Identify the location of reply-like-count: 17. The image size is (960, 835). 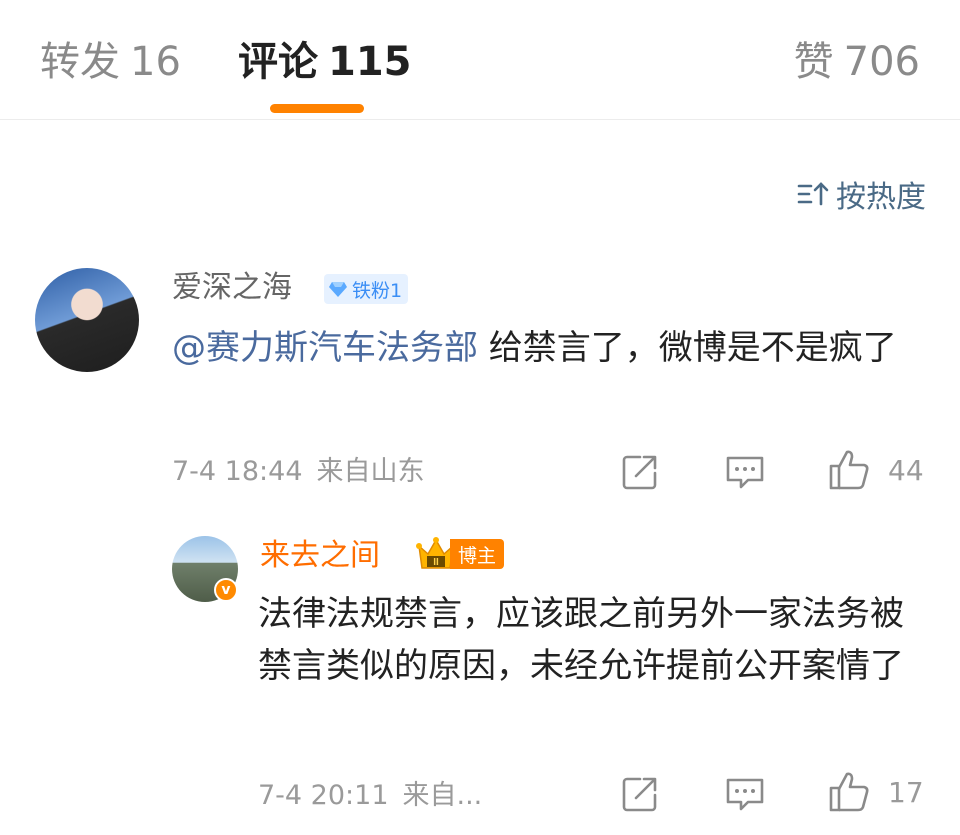
(906, 792).